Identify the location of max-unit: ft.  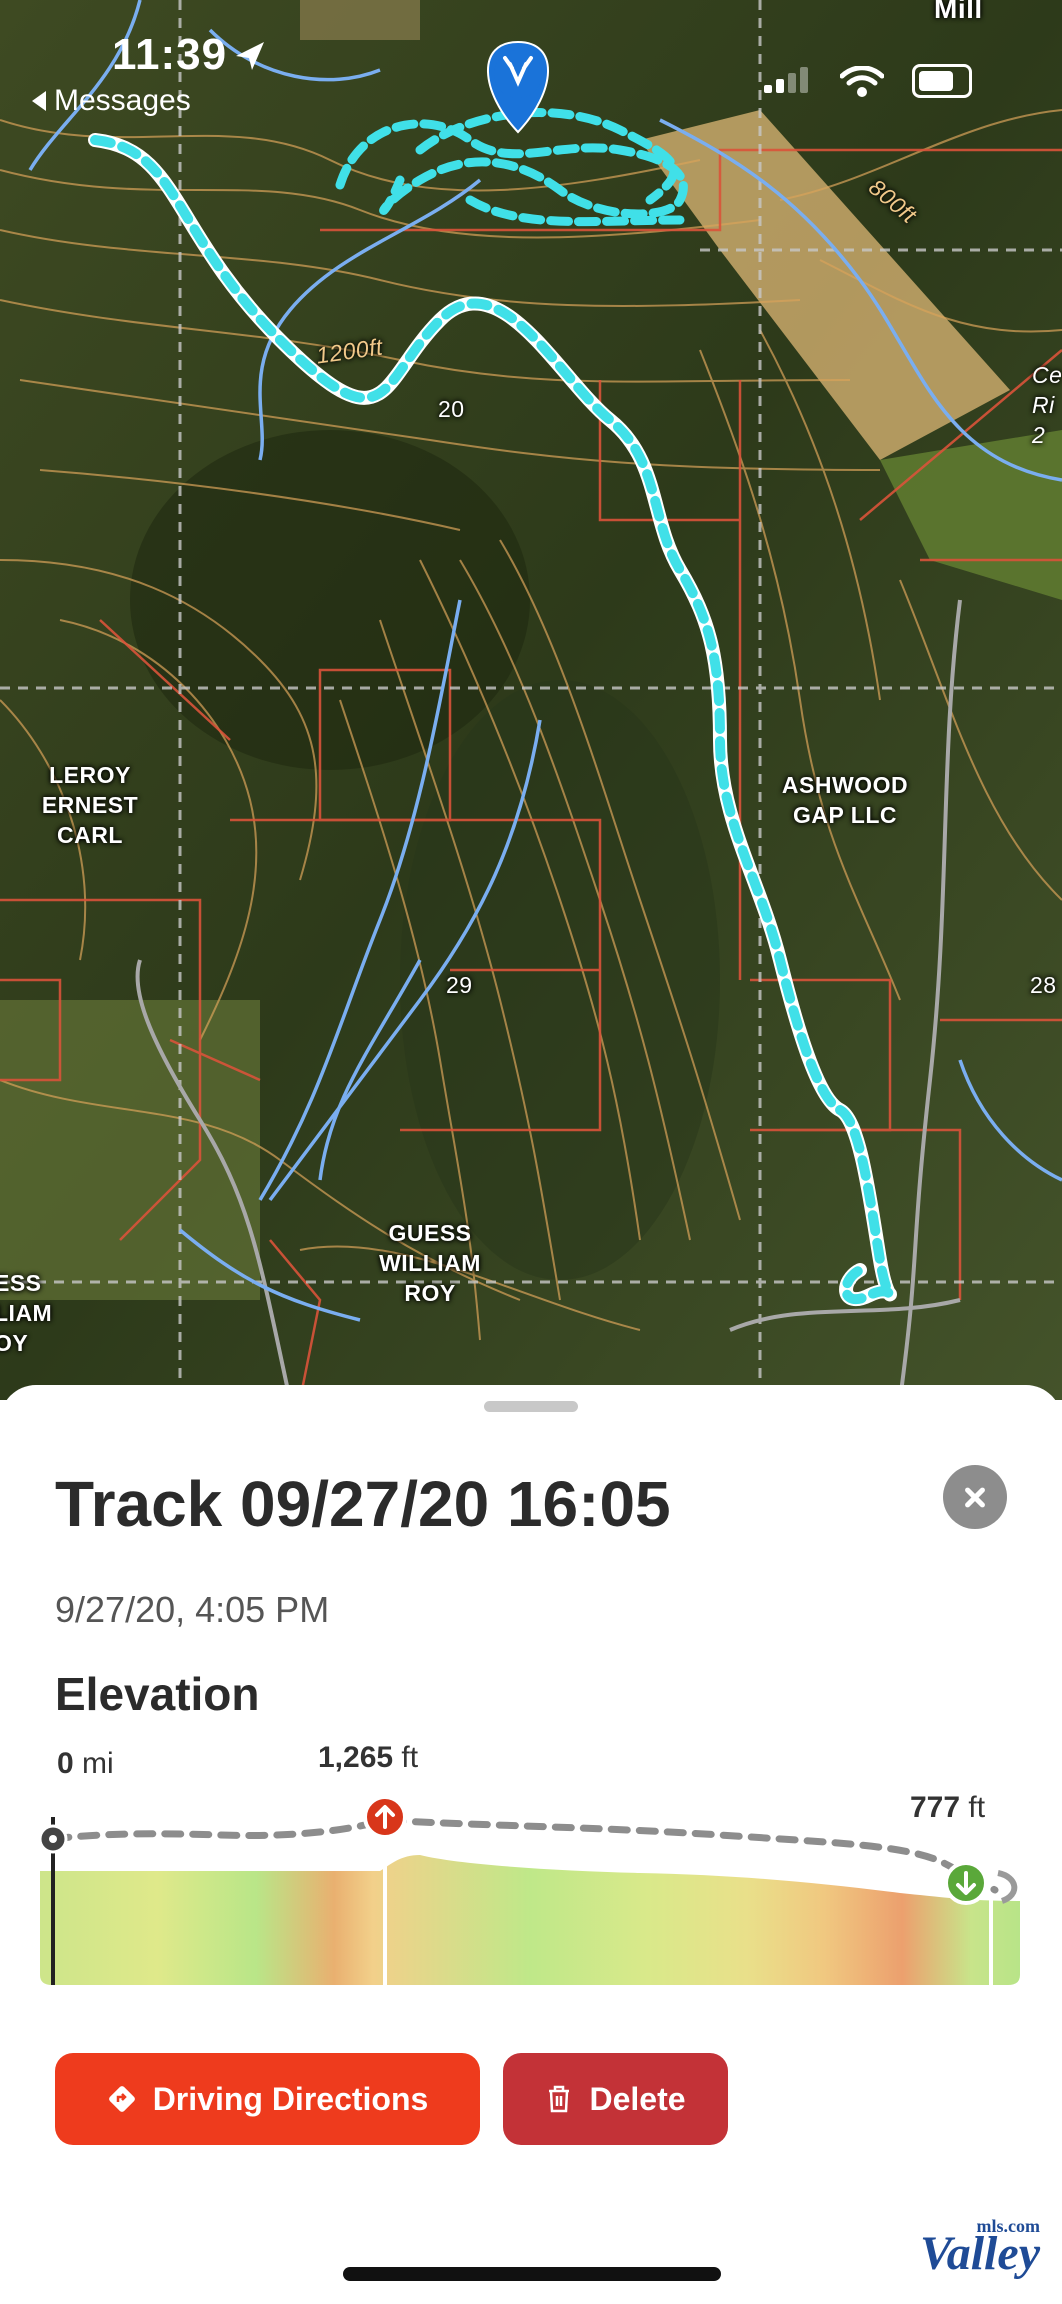
(410, 1757).